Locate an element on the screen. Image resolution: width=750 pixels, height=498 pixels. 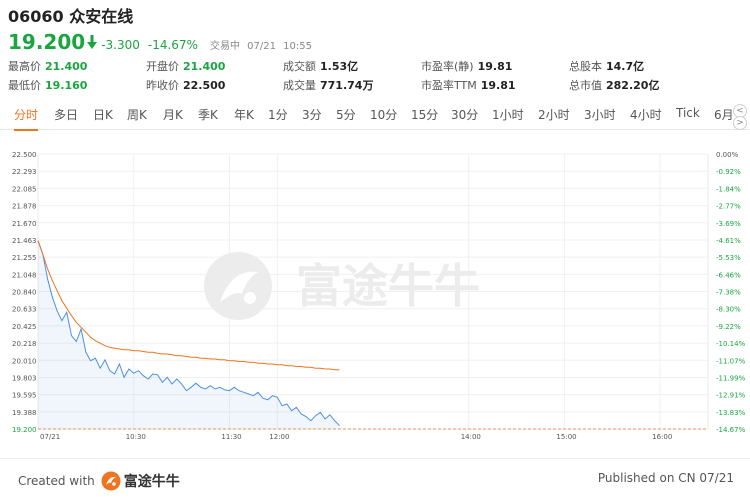
published-info: Published on CN 07/21 is located at coordinates (665, 478).